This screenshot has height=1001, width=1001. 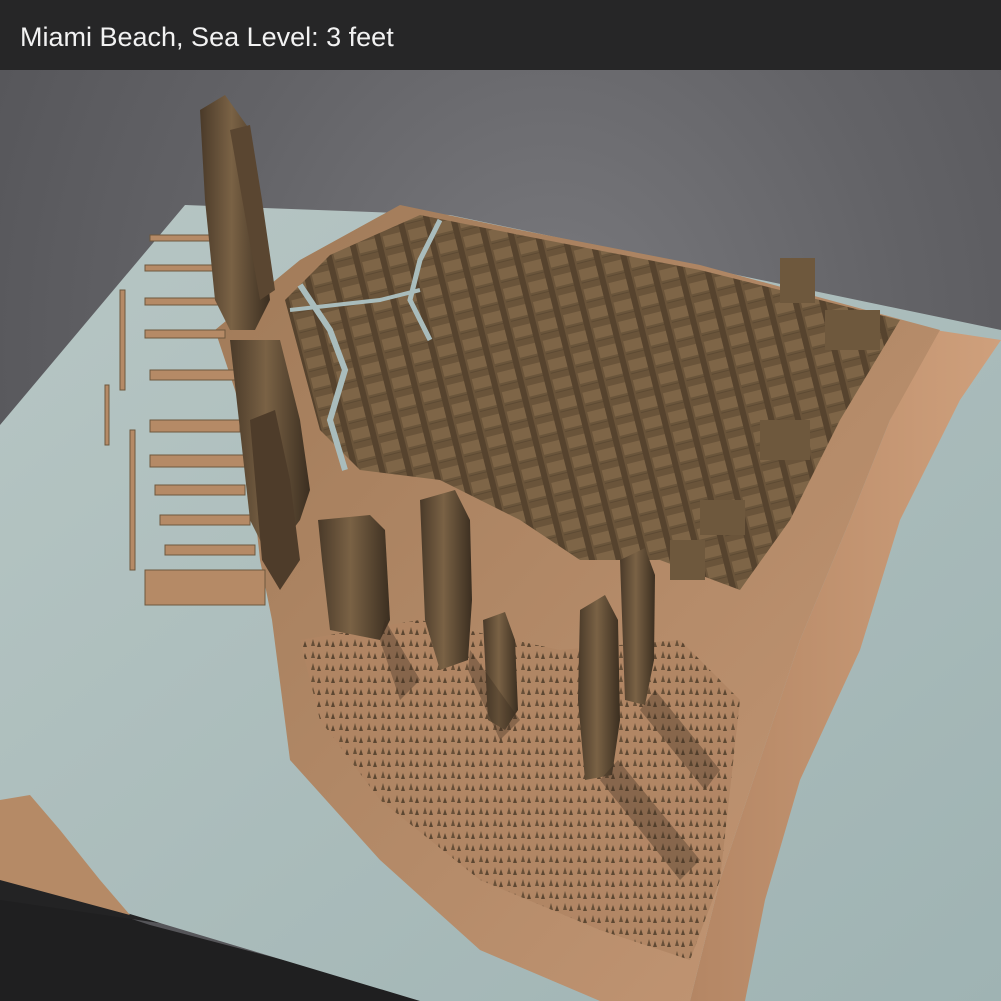 I want to click on map-title: Miami Beach, Sea Level: 3 feet, so click(x=207, y=37).